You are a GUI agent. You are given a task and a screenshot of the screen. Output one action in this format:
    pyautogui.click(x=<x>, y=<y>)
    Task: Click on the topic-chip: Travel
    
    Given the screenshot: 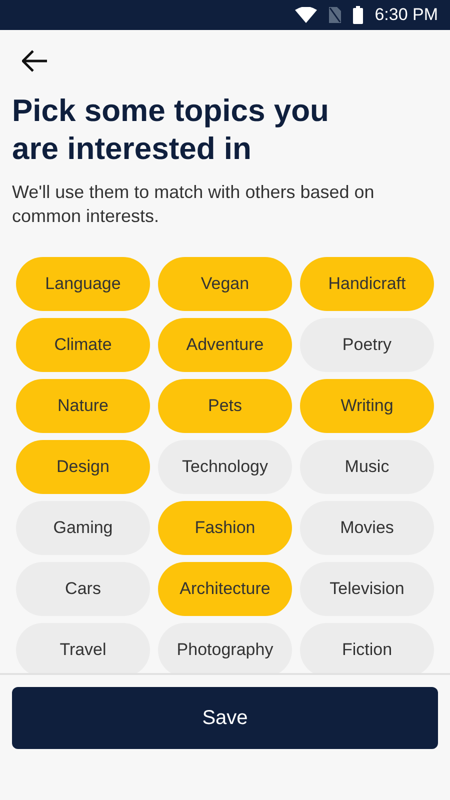 What is the action you would take?
    pyautogui.click(x=83, y=648)
    